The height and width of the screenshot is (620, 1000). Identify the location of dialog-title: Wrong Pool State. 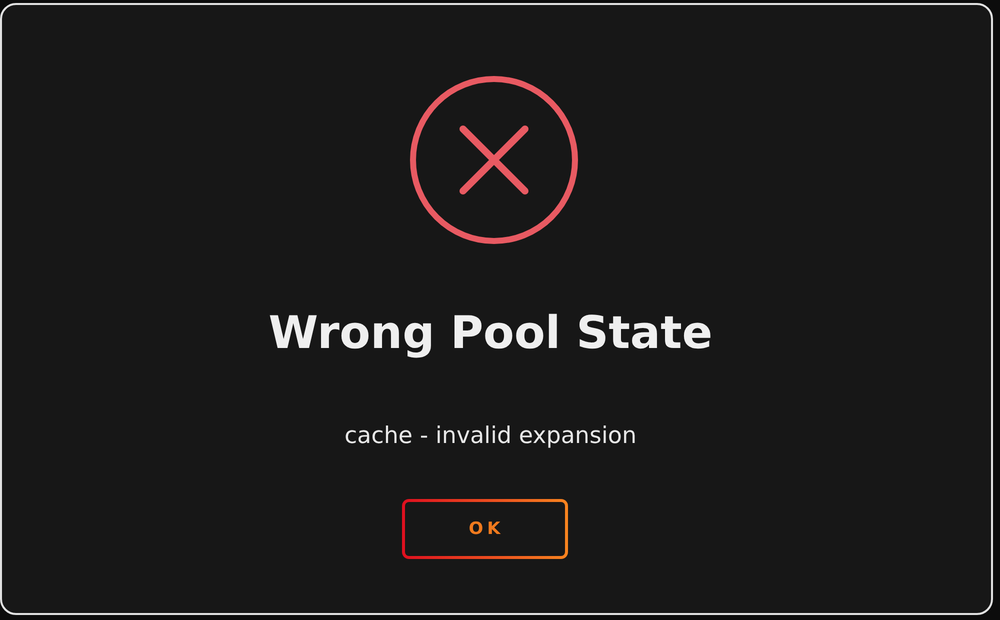
(490, 333).